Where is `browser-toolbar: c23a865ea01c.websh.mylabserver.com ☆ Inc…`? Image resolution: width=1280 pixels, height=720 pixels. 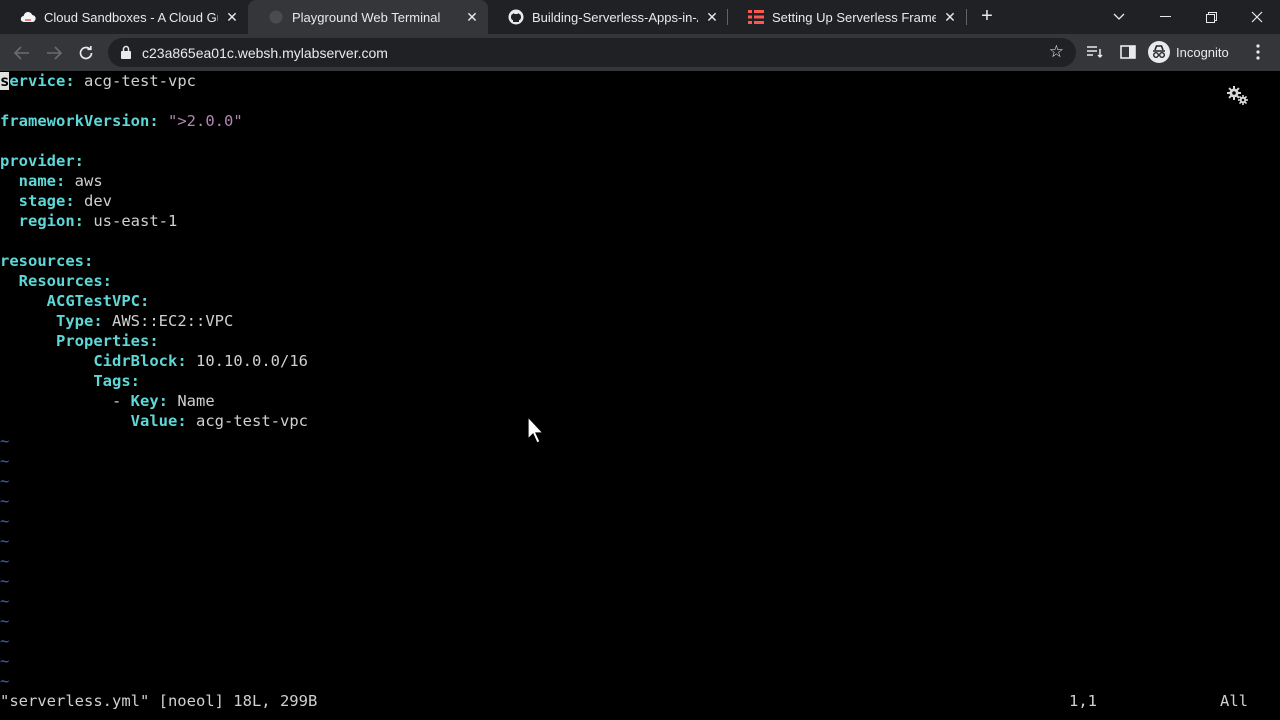 browser-toolbar: c23a865ea01c.websh.mylabserver.com ☆ Inc… is located at coordinates (640, 52).